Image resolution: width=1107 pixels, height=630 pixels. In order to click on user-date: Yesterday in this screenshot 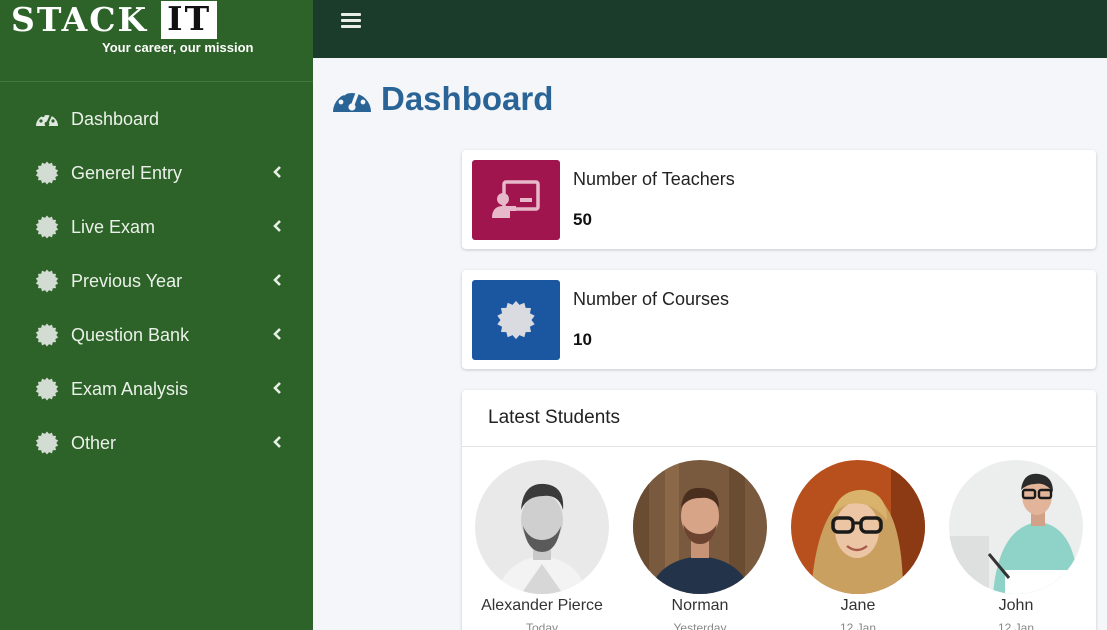, I will do `click(700, 625)`.